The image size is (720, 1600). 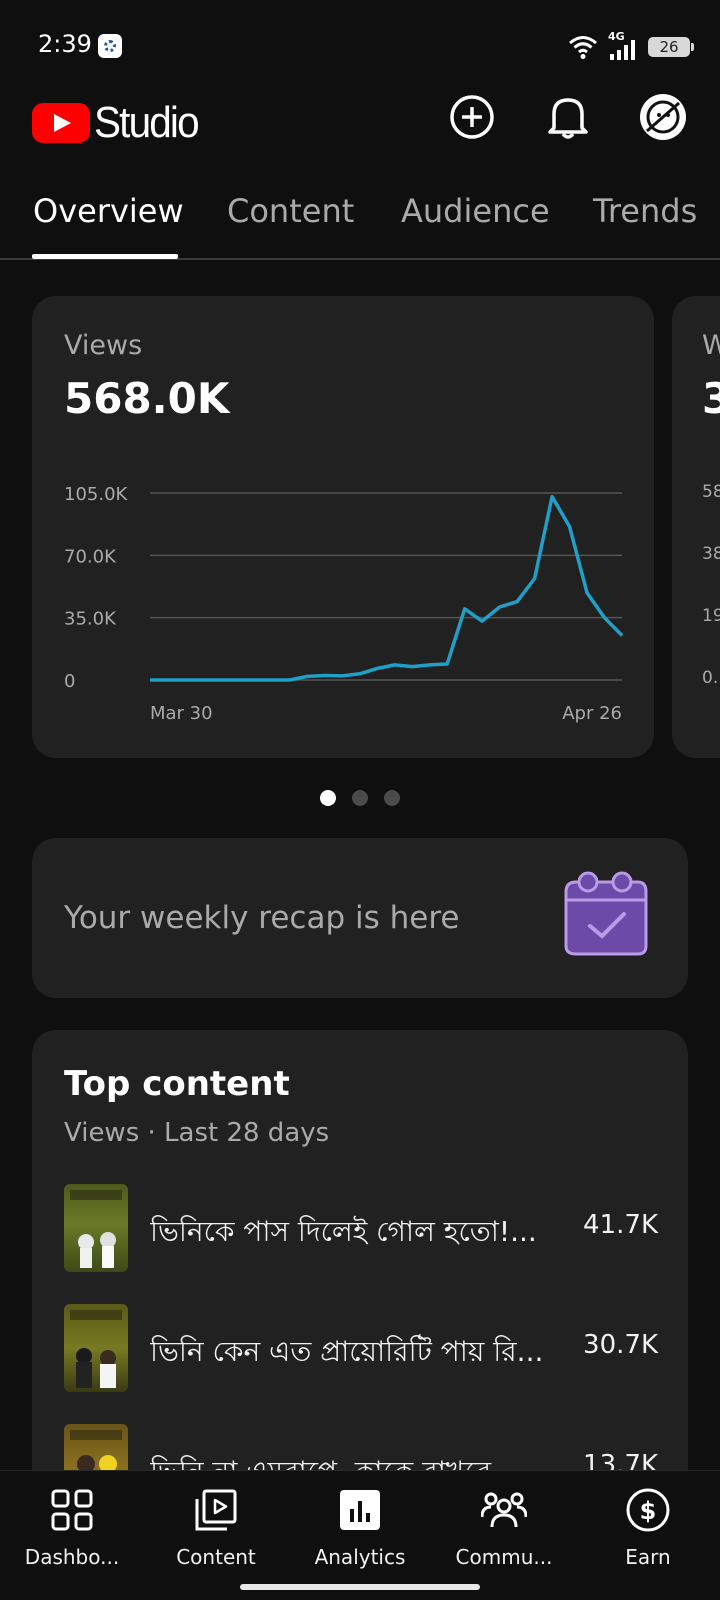 I want to click on status-bar: 2:39 4G 26, so click(x=360, y=46).